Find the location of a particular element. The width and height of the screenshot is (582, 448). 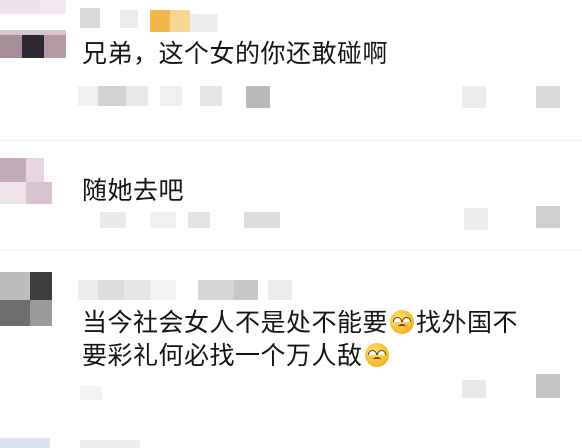

comment-text-3-line-1: 当今社会女人不是处不能要 找外国不 is located at coordinates (300, 323).